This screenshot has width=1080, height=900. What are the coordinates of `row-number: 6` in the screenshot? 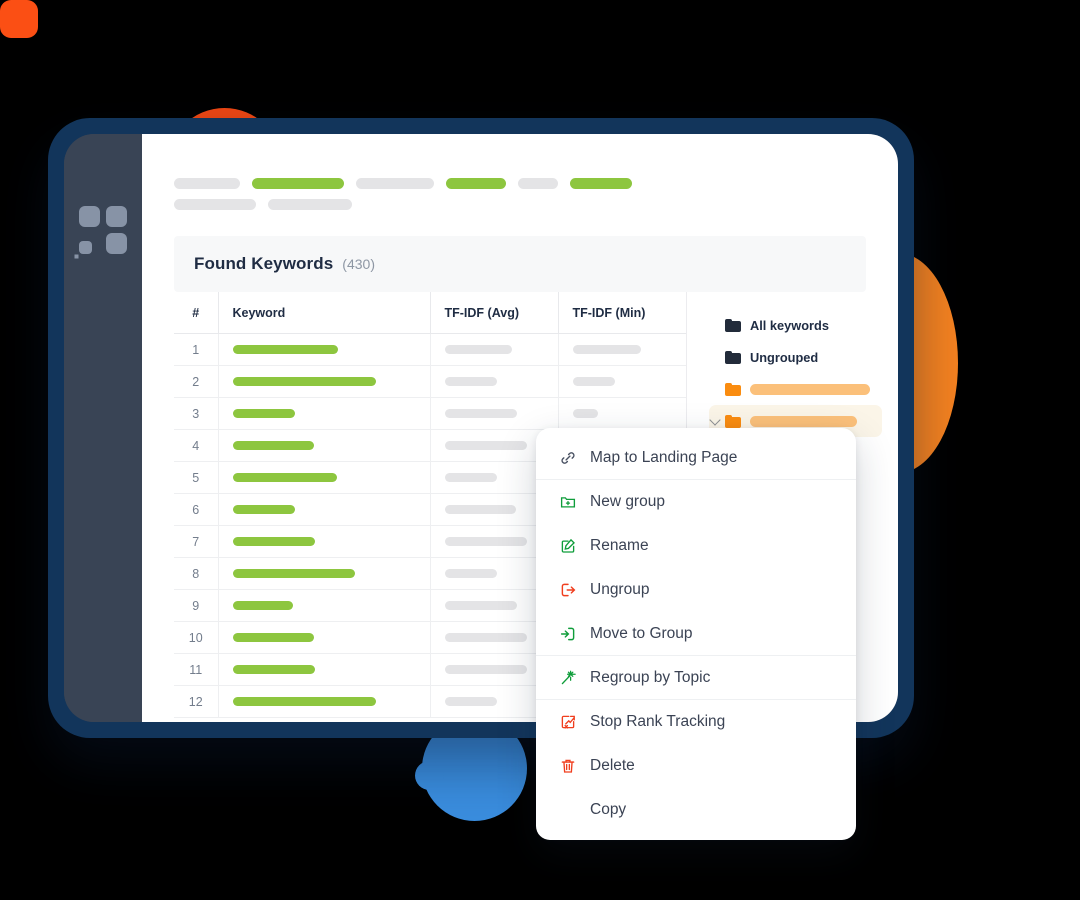 It's located at (196, 509).